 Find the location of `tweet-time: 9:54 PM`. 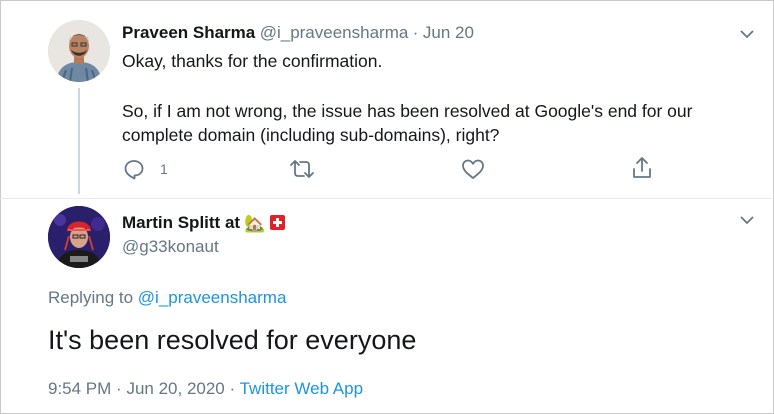

tweet-time: 9:54 PM is located at coordinates (79, 388).